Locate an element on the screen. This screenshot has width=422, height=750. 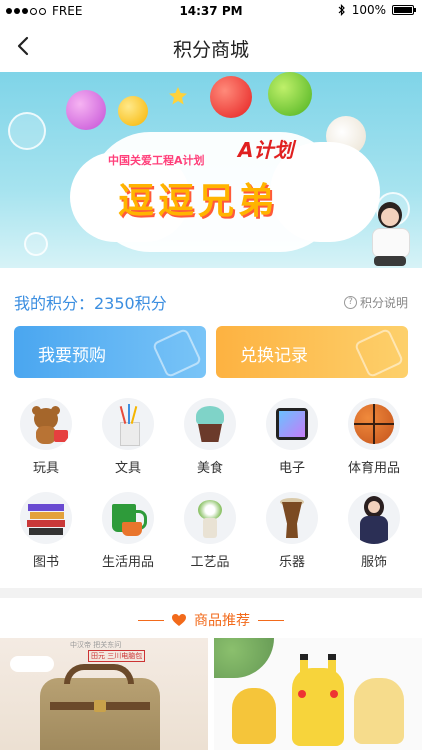
category-label: 乐器 is located at coordinates (291, 562).